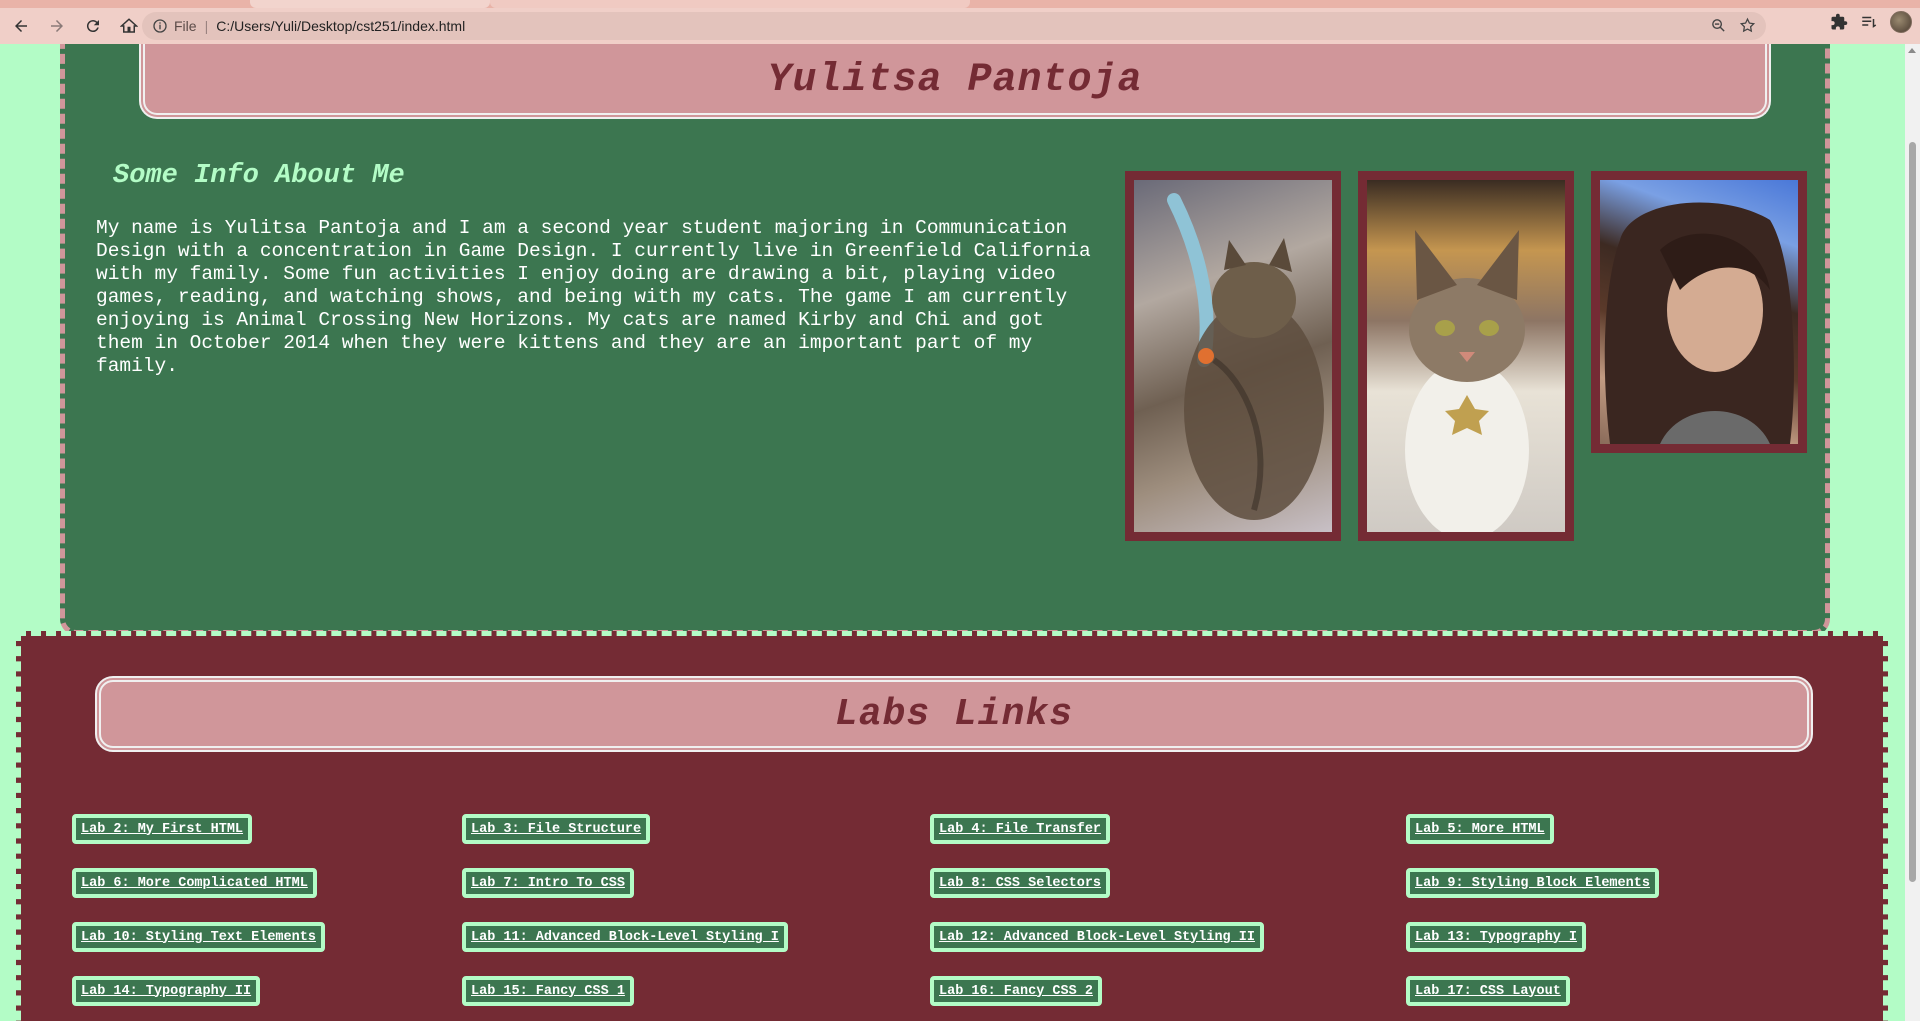  Describe the element at coordinates (1467, 381) in the screenshot. I see `cat-photo-2-image` at that location.